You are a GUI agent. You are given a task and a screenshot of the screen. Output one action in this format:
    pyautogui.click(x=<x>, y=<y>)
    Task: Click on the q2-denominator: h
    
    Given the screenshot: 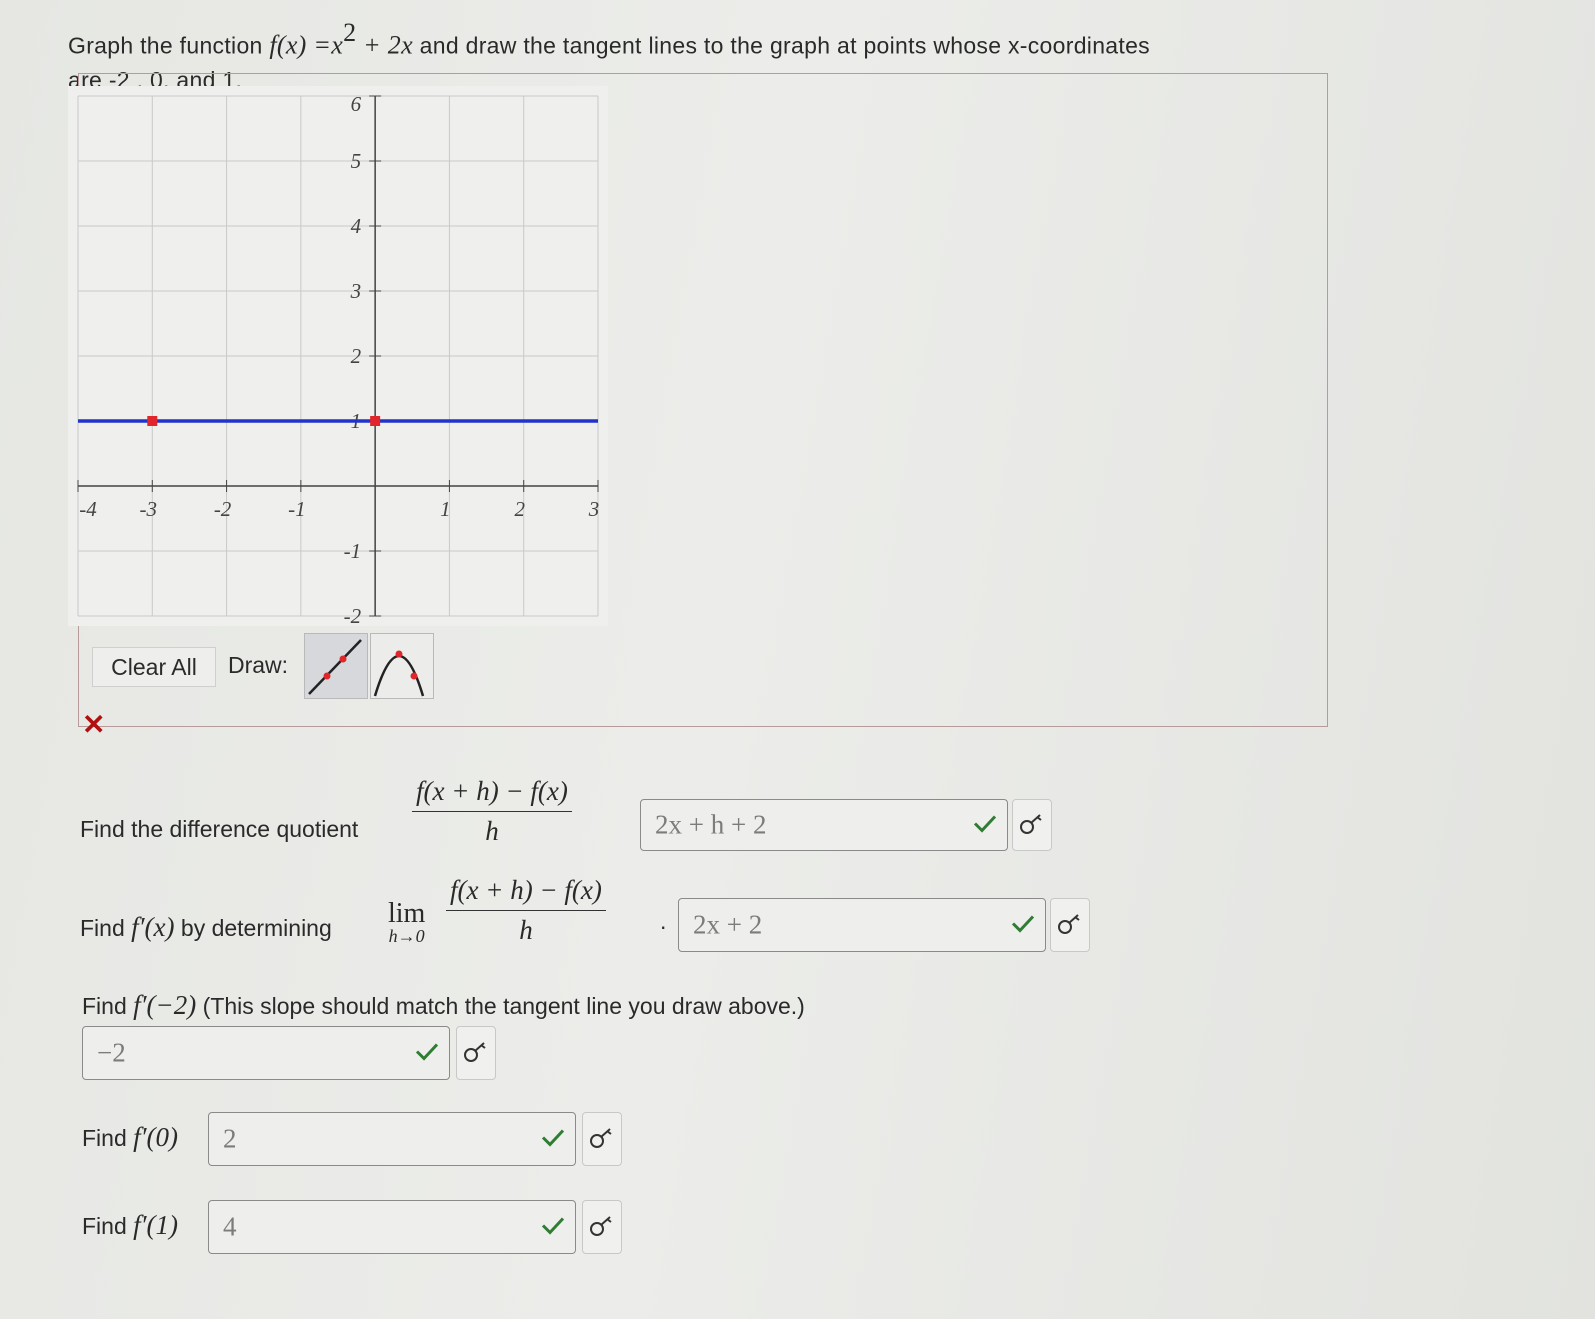 What is the action you would take?
    pyautogui.click(x=526, y=930)
    